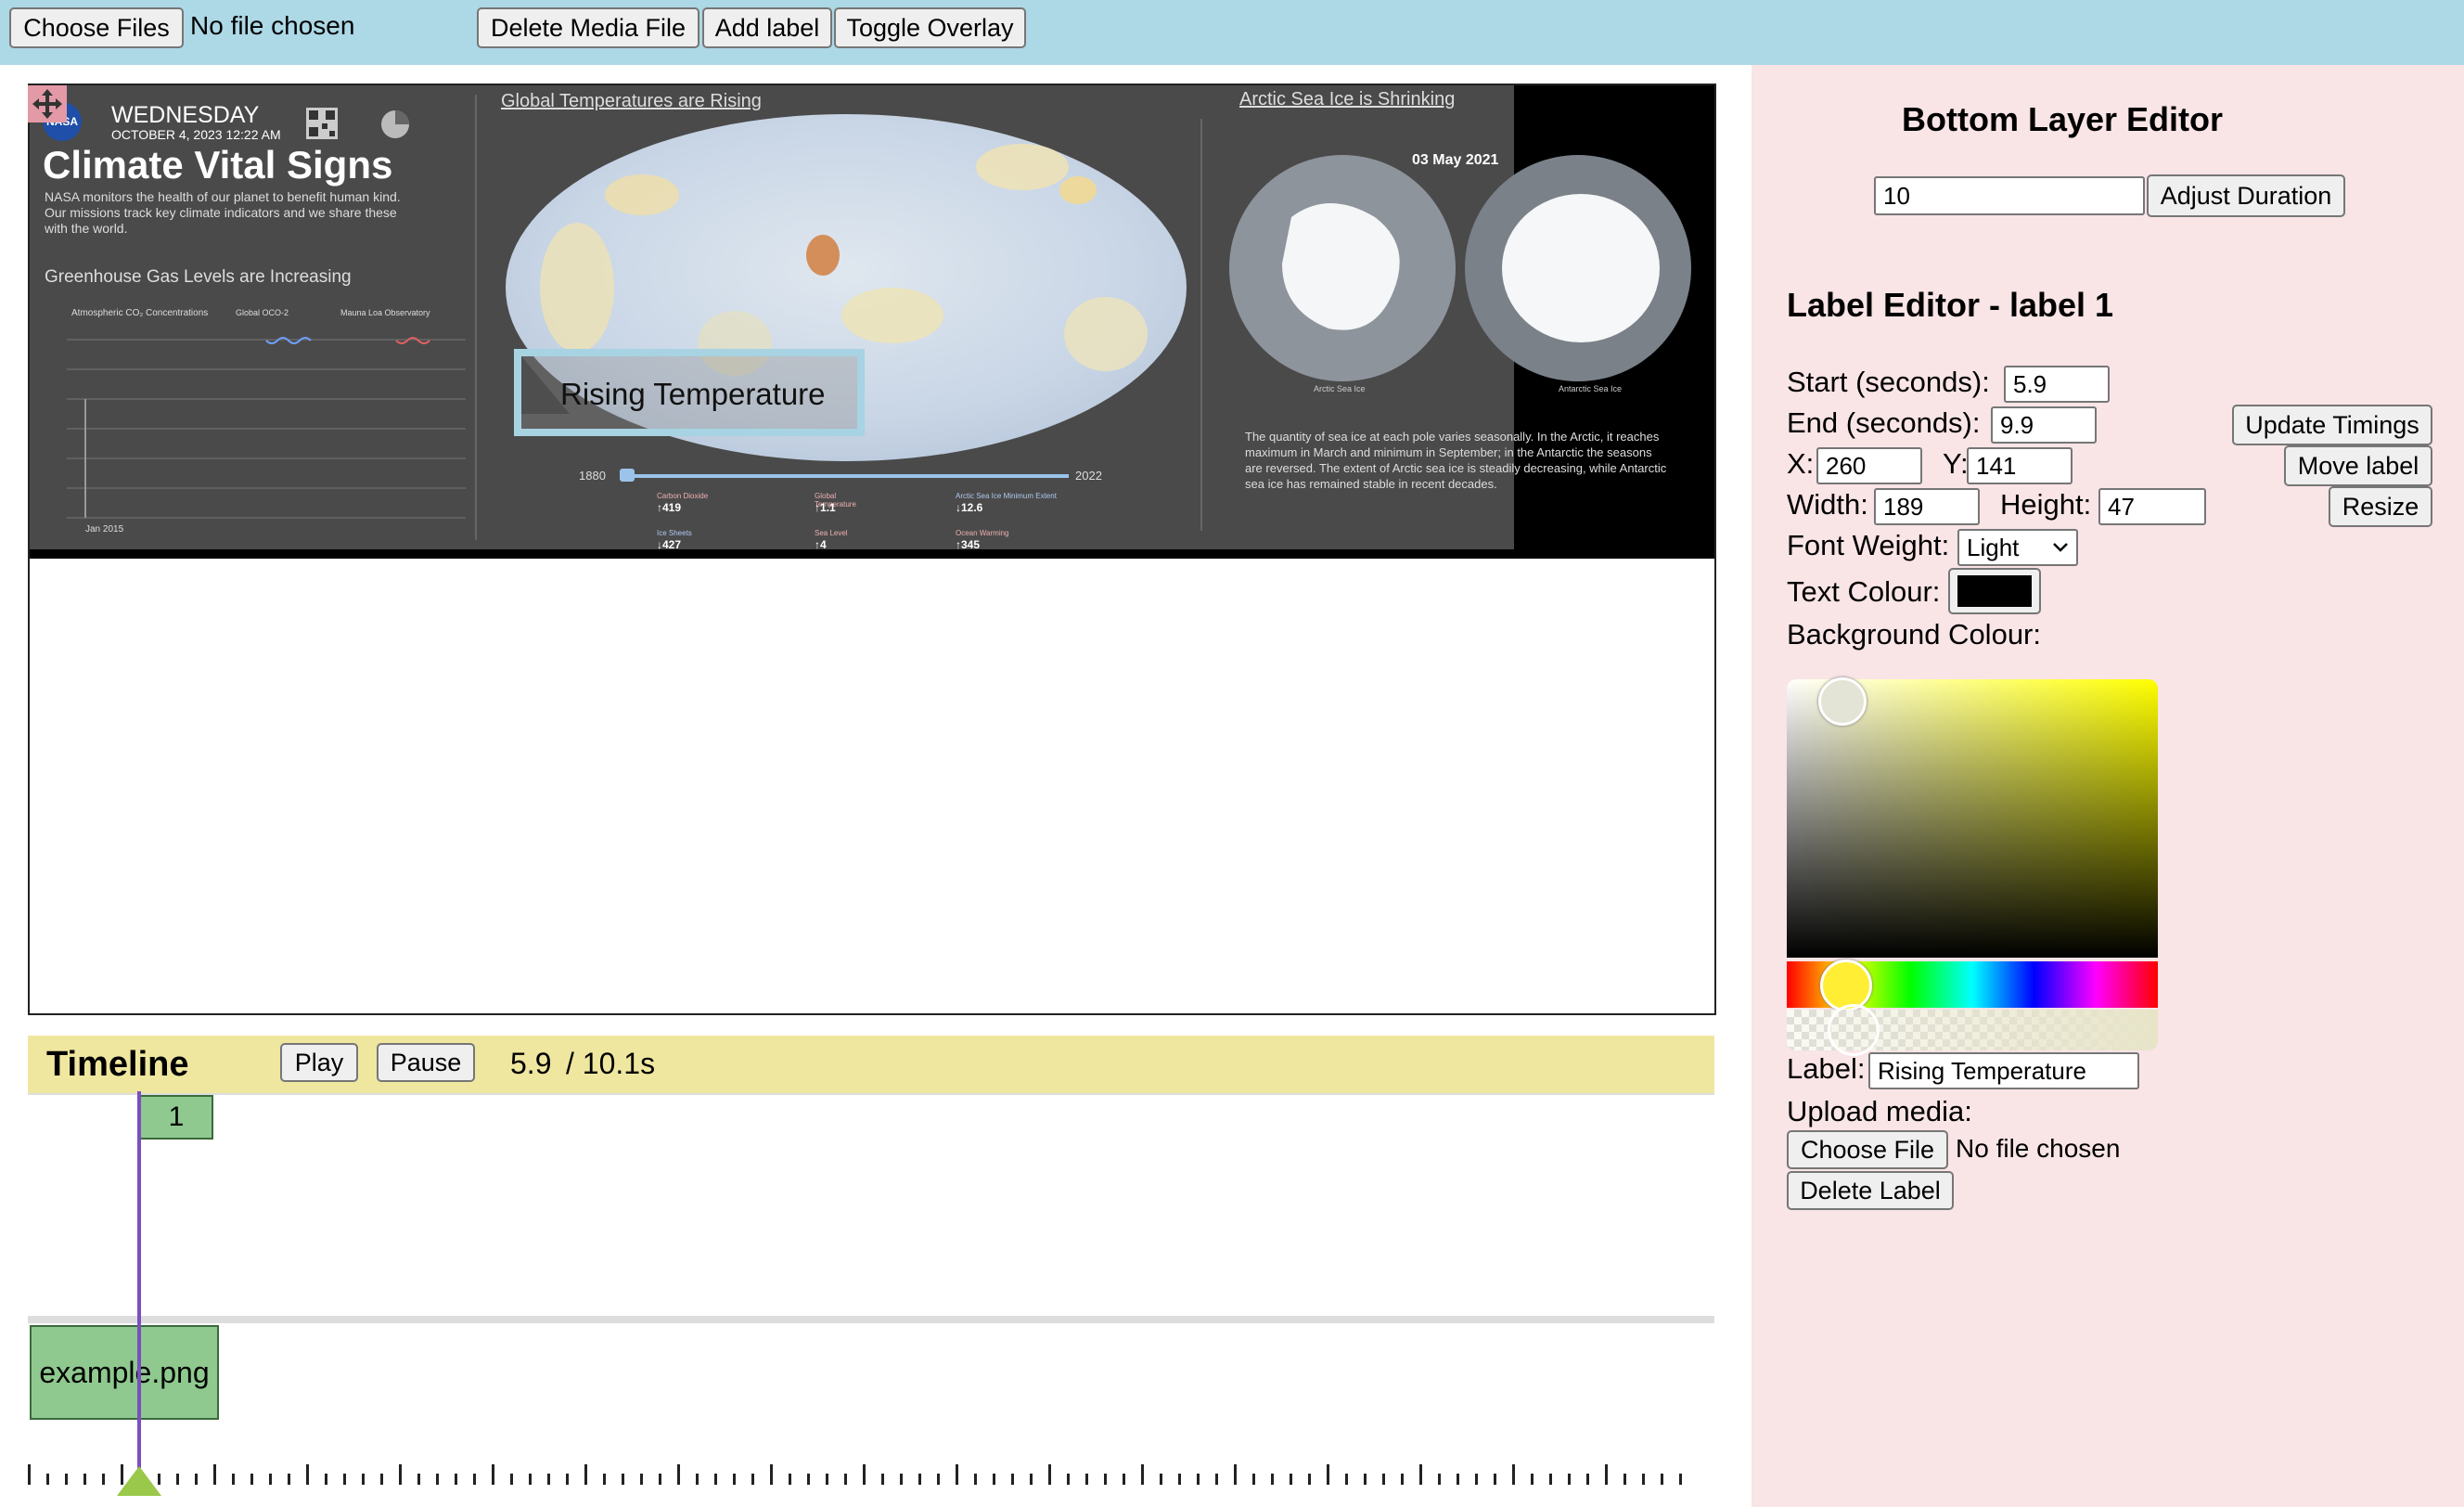 Image resolution: width=2464 pixels, height=1507 pixels. Describe the element at coordinates (1956, 463) in the screenshot. I see `y-label: Y:` at that location.